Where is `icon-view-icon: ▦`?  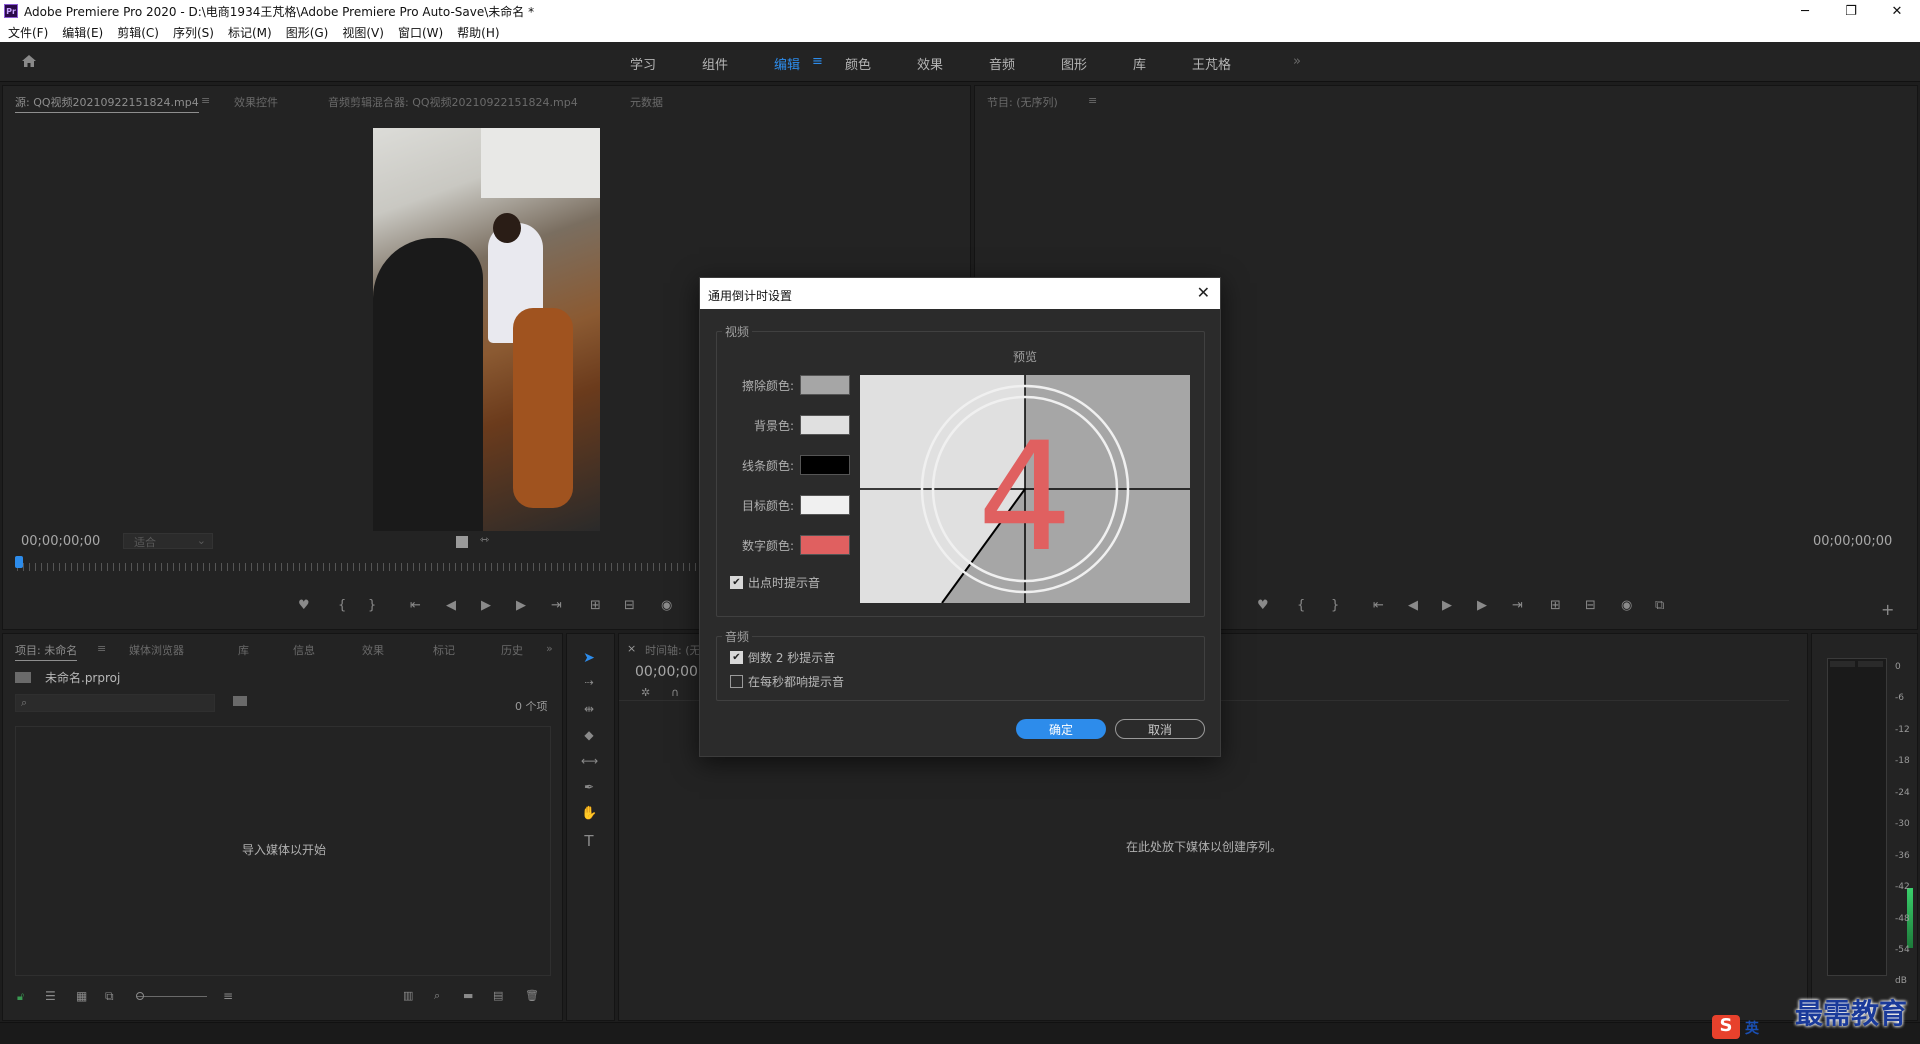
icon-view-icon: ▦ is located at coordinates (81, 996).